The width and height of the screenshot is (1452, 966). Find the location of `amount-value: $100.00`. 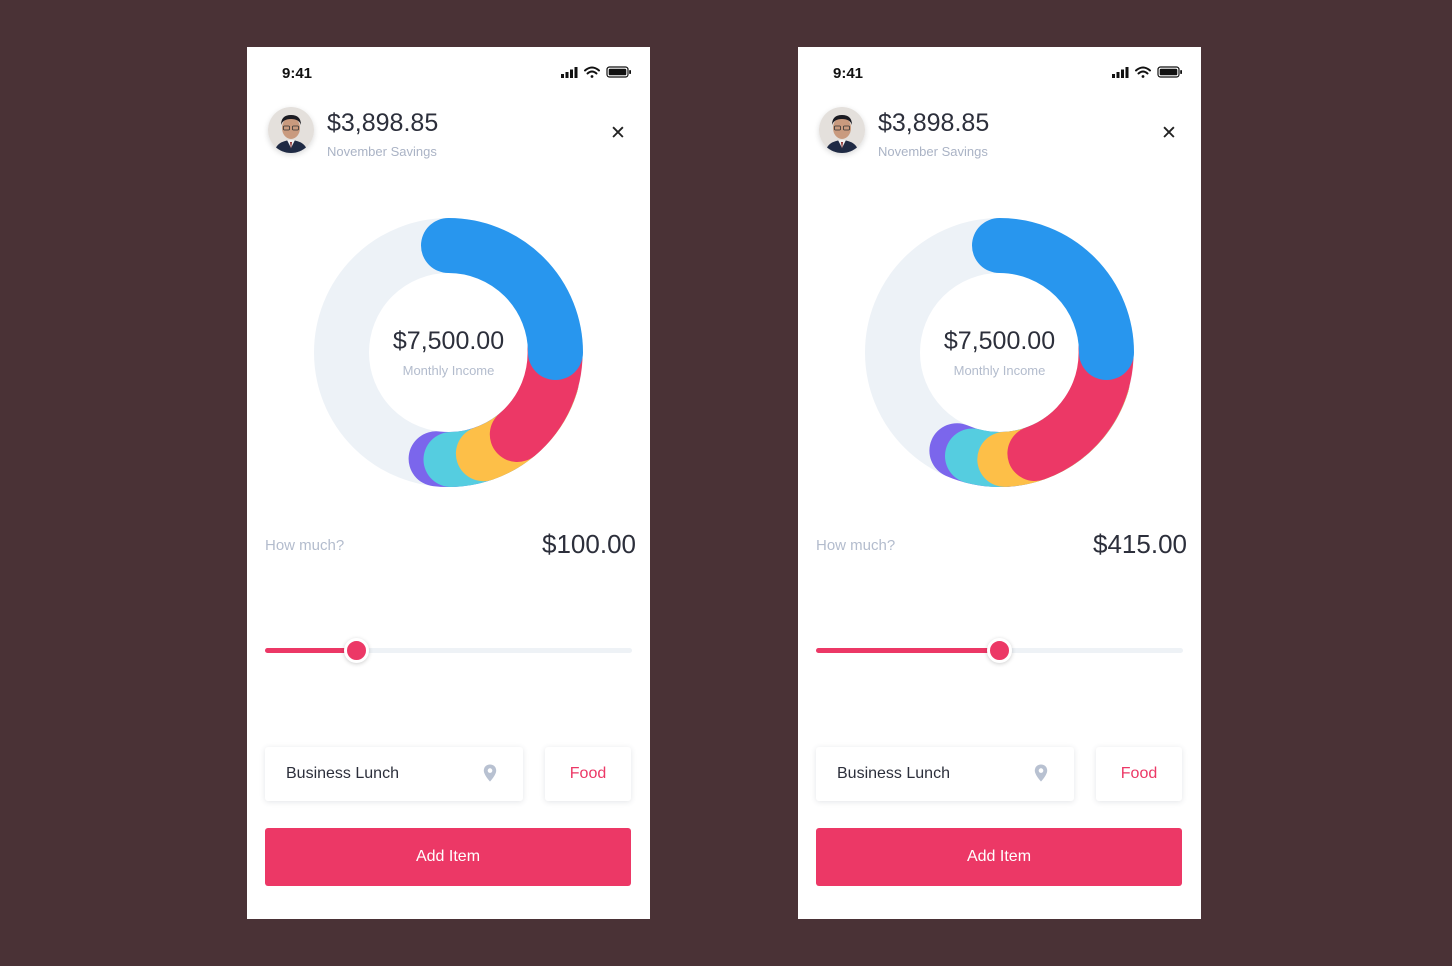

amount-value: $100.00 is located at coordinates (589, 544).